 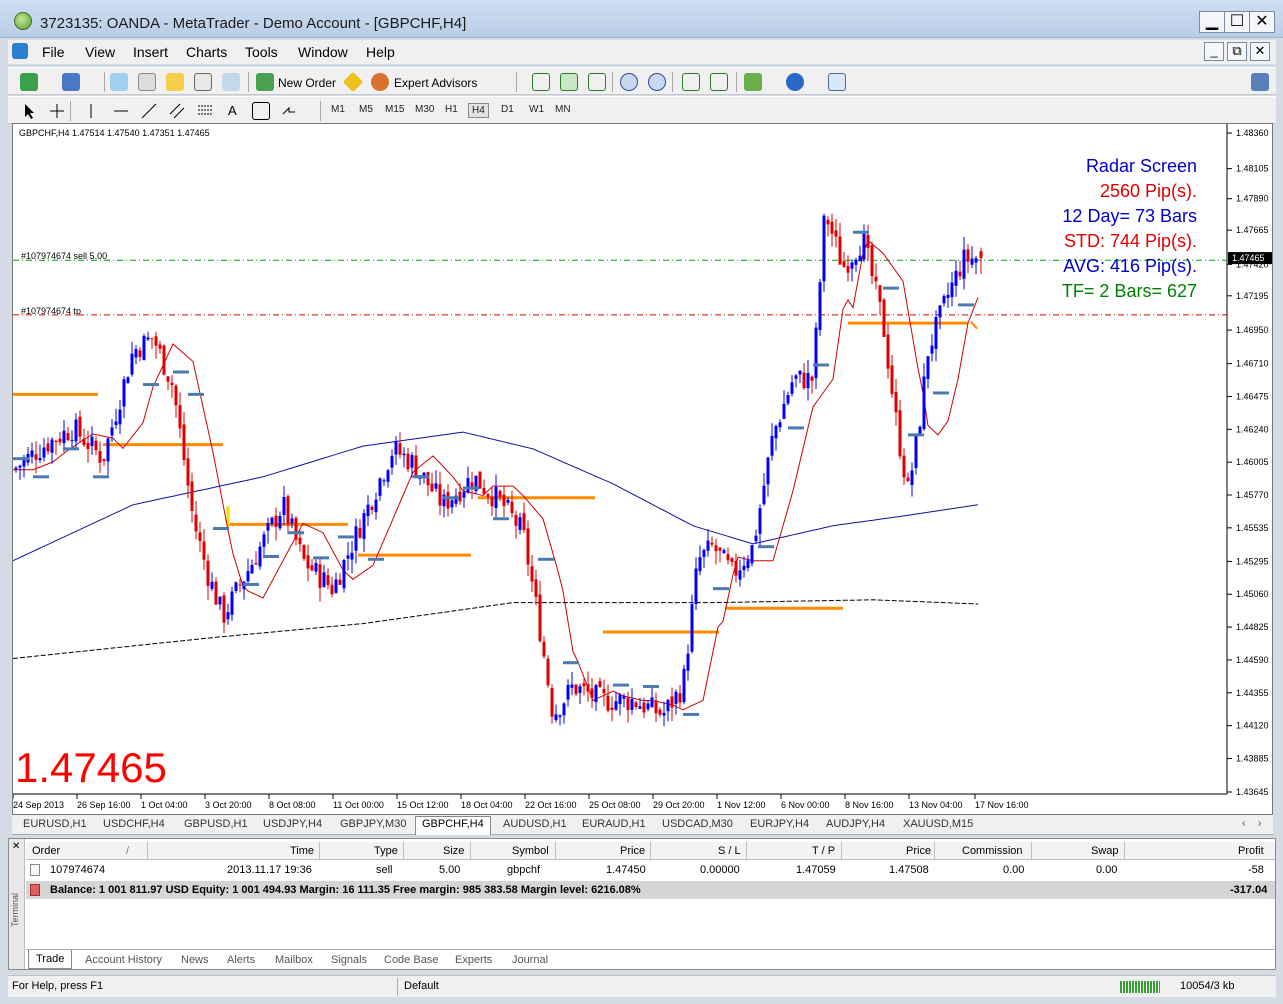 I want to click on tab-usdchf-h4: USDCHF,H4, so click(x=134, y=824).